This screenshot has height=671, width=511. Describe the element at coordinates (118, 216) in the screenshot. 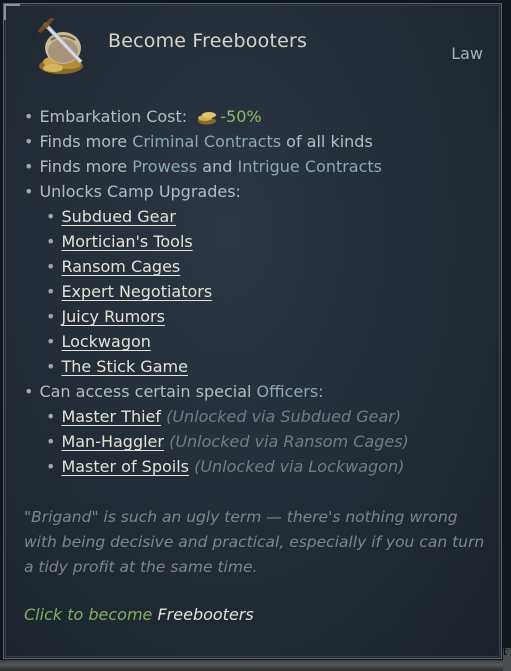

I see `subdued-gear-link: Subdued Gear` at that location.